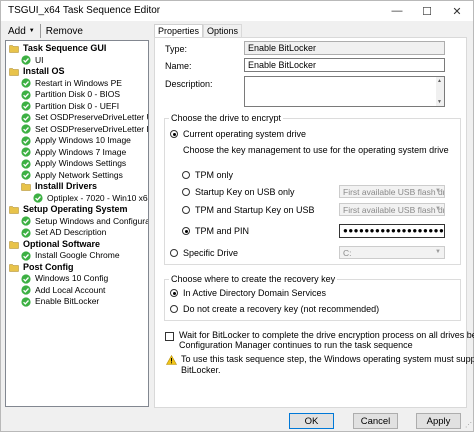  I want to click on scroll-down-icon: ▼, so click(439, 102).